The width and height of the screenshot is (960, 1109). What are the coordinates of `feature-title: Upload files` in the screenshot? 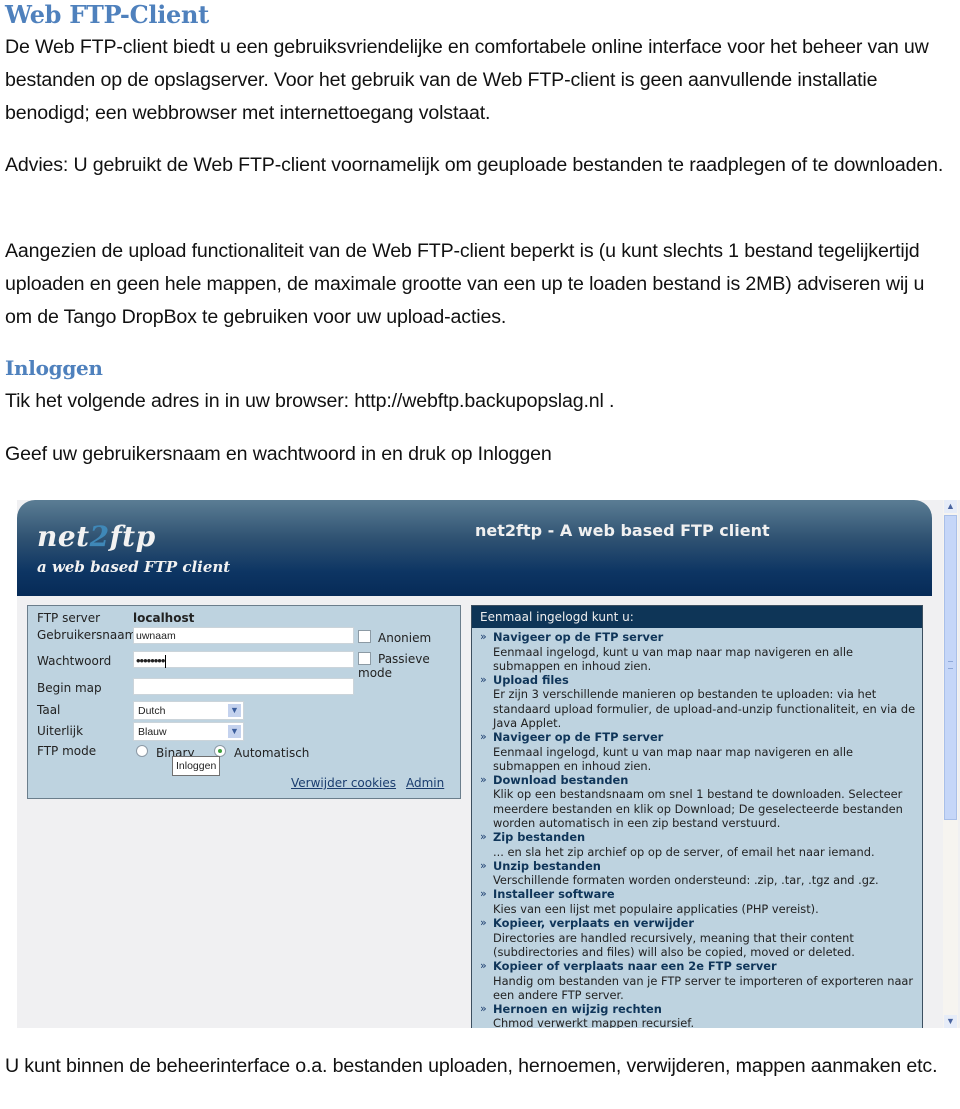 It's located at (531, 679).